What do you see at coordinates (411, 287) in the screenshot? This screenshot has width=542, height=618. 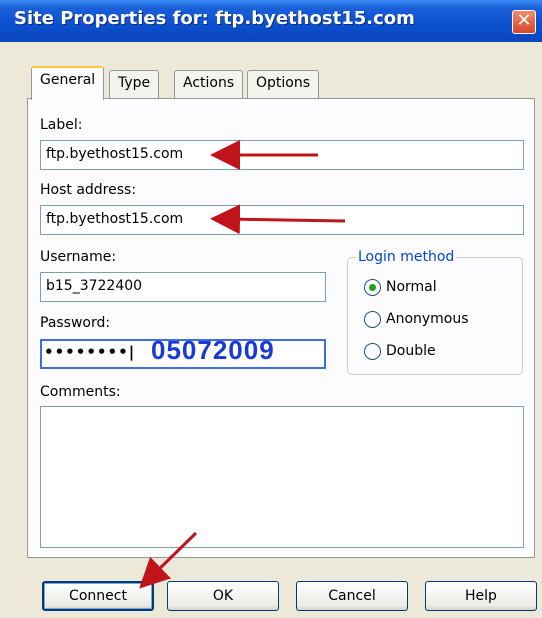 I see `radio-normal-label: Normal` at bounding box center [411, 287].